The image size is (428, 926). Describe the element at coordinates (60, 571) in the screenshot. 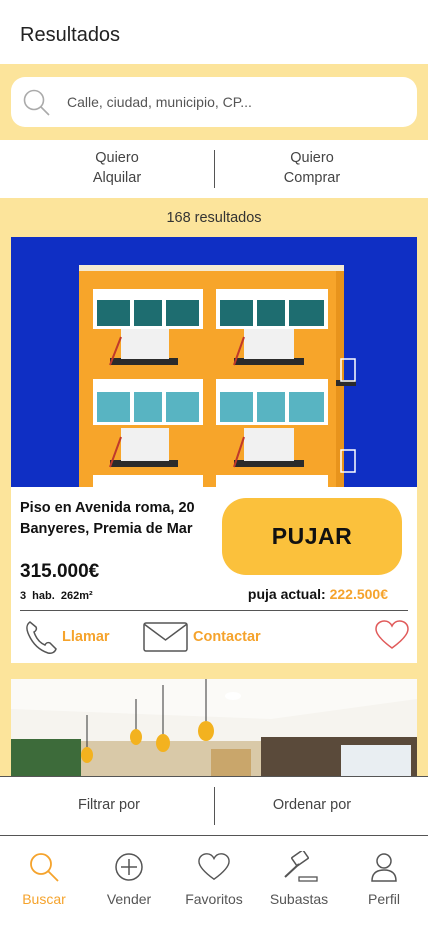

I see `listing-price: 315.000€` at that location.